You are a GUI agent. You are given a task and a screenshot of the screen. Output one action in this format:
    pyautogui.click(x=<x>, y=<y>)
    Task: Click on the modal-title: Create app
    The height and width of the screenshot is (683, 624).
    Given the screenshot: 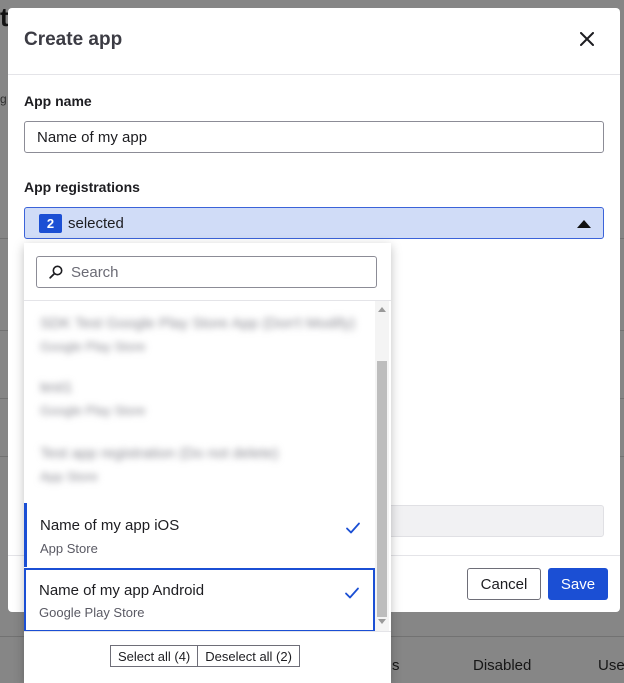 What is the action you would take?
    pyautogui.click(x=73, y=39)
    